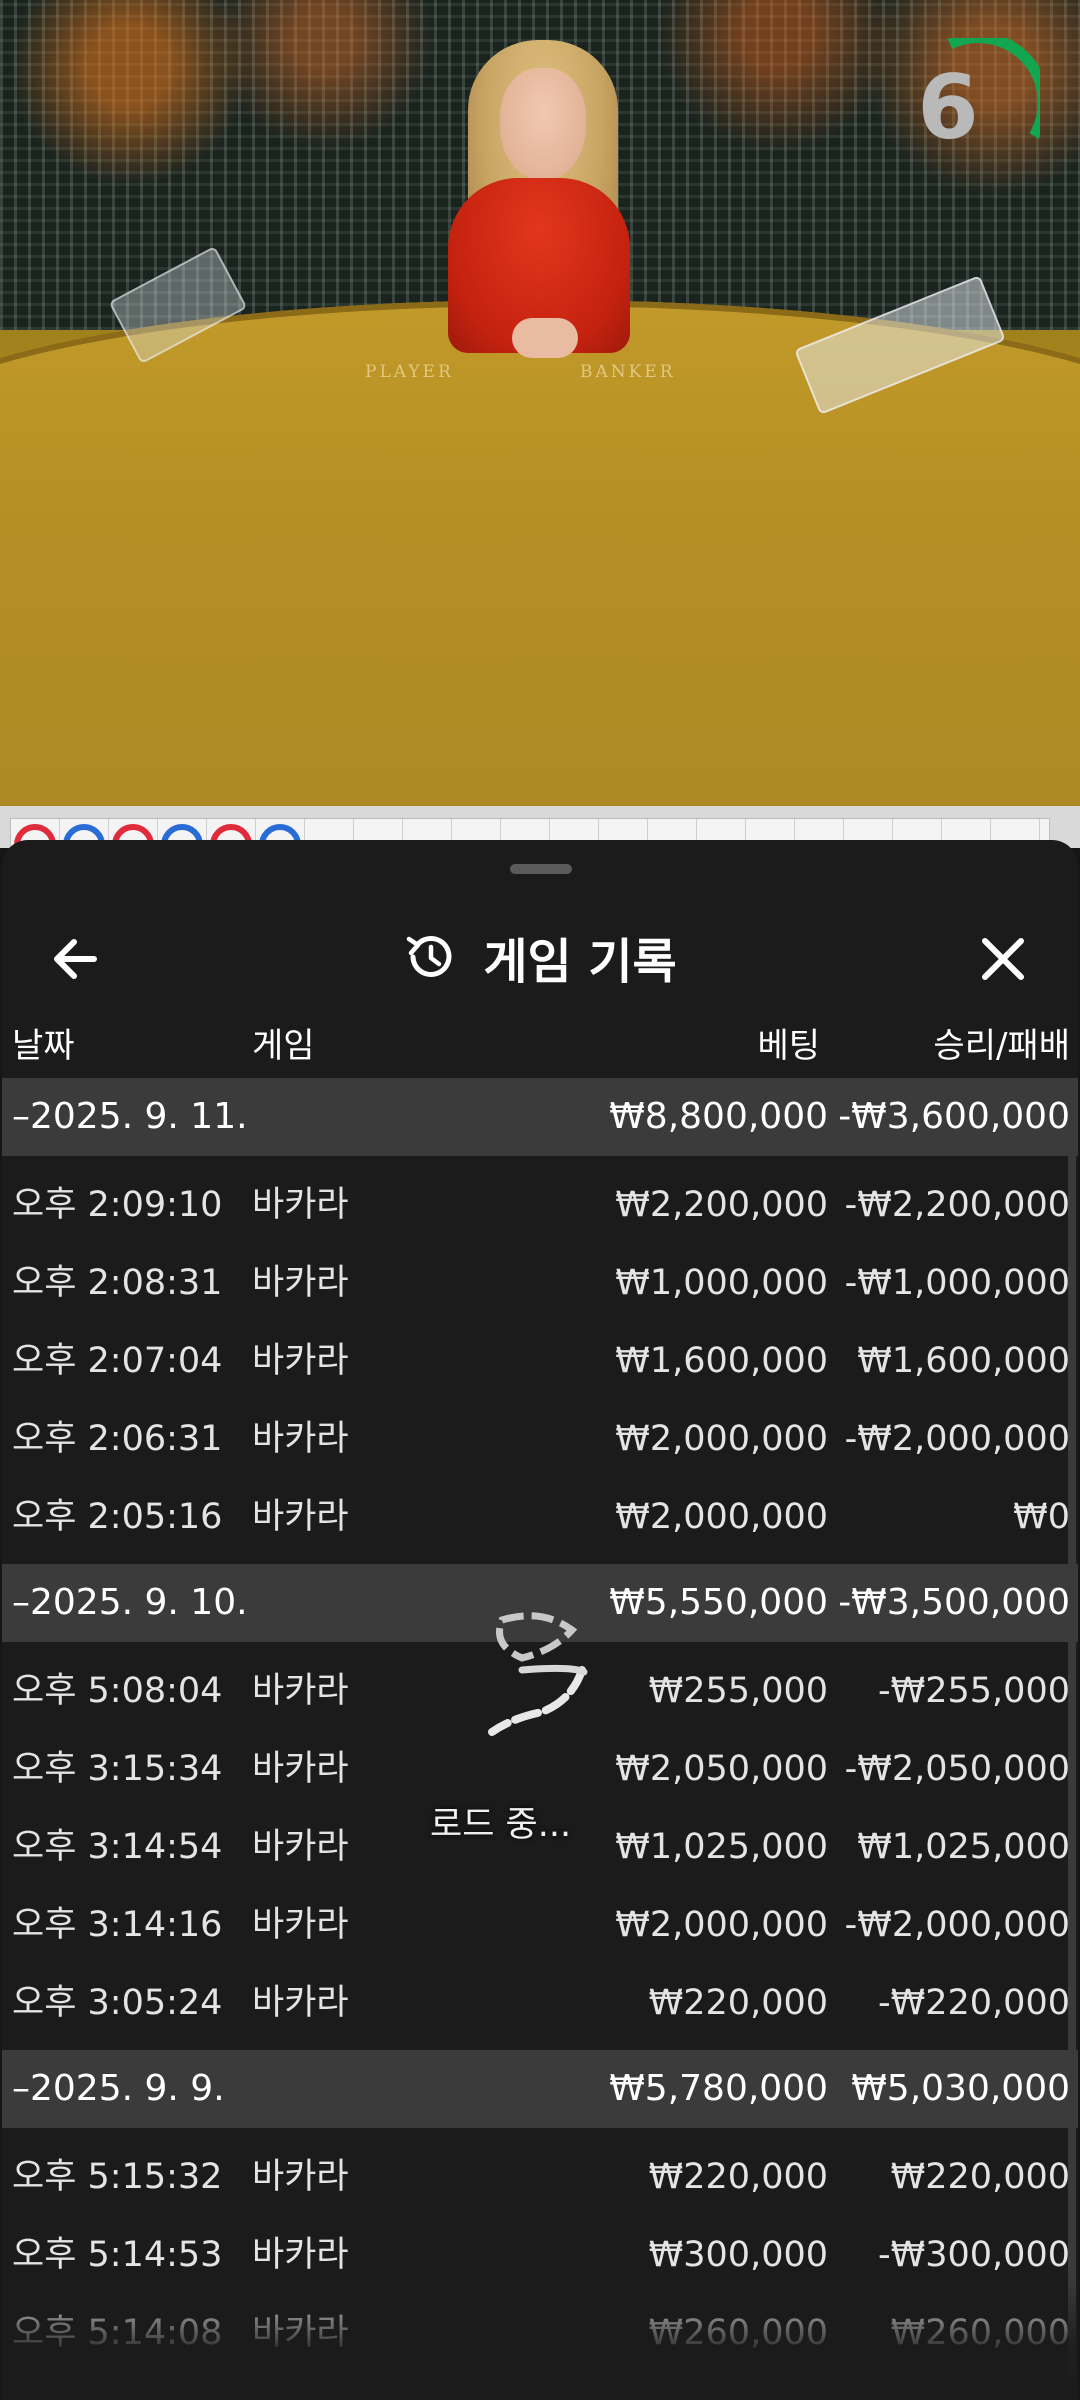  I want to click on row-time: 오후 3:05:24, so click(117, 2003).